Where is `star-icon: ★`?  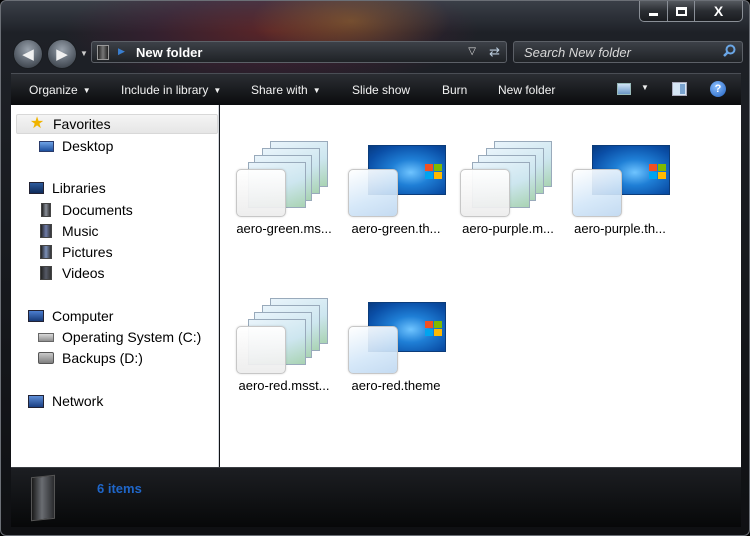 star-icon: ★ is located at coordinates (37, 123).